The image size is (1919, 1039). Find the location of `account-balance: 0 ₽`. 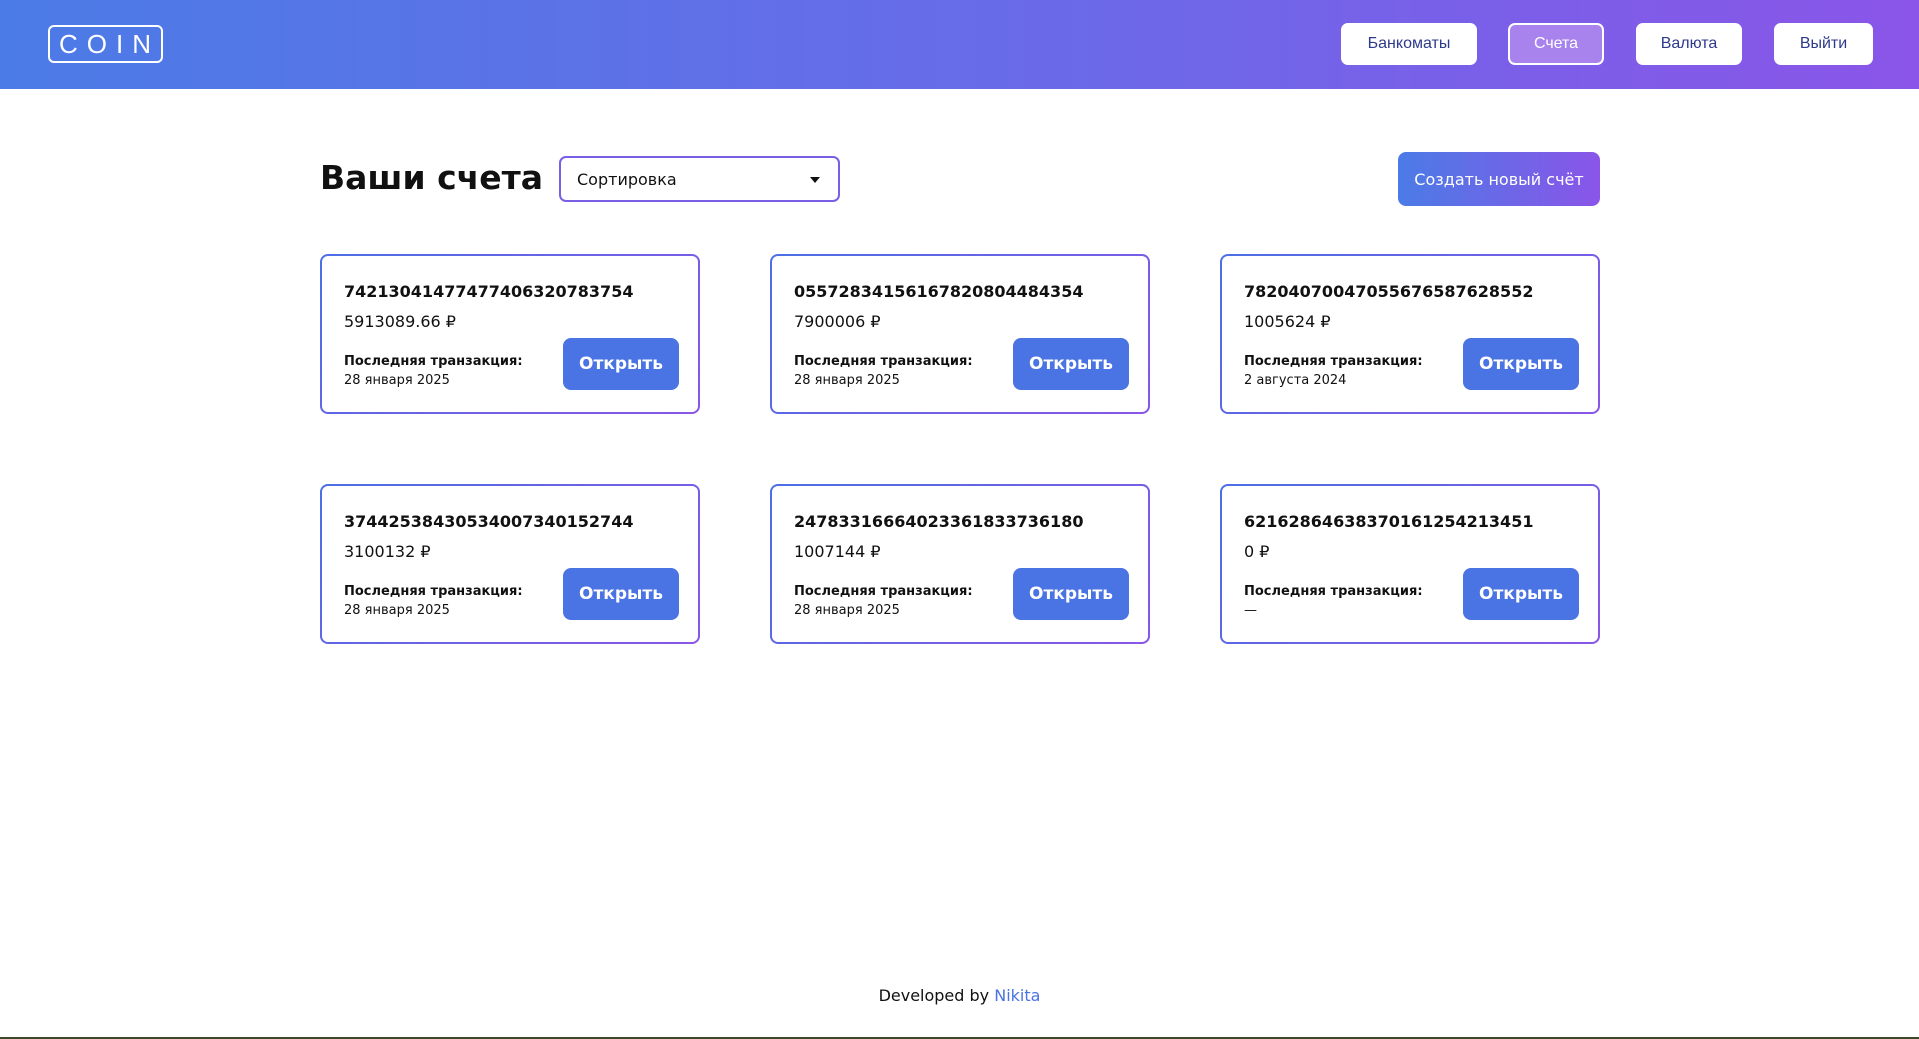

account-balance: 0 ₽ is located at coordinates (1257, 551).